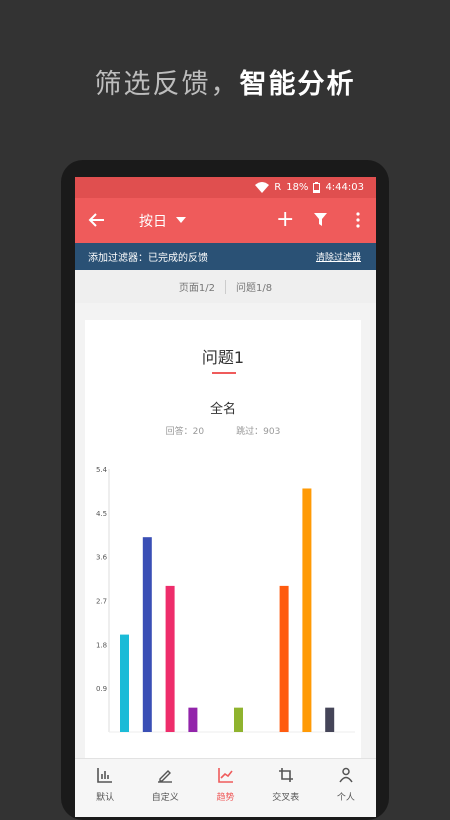  I want to click on y-tick-label: 4.5, so click(101, 514).